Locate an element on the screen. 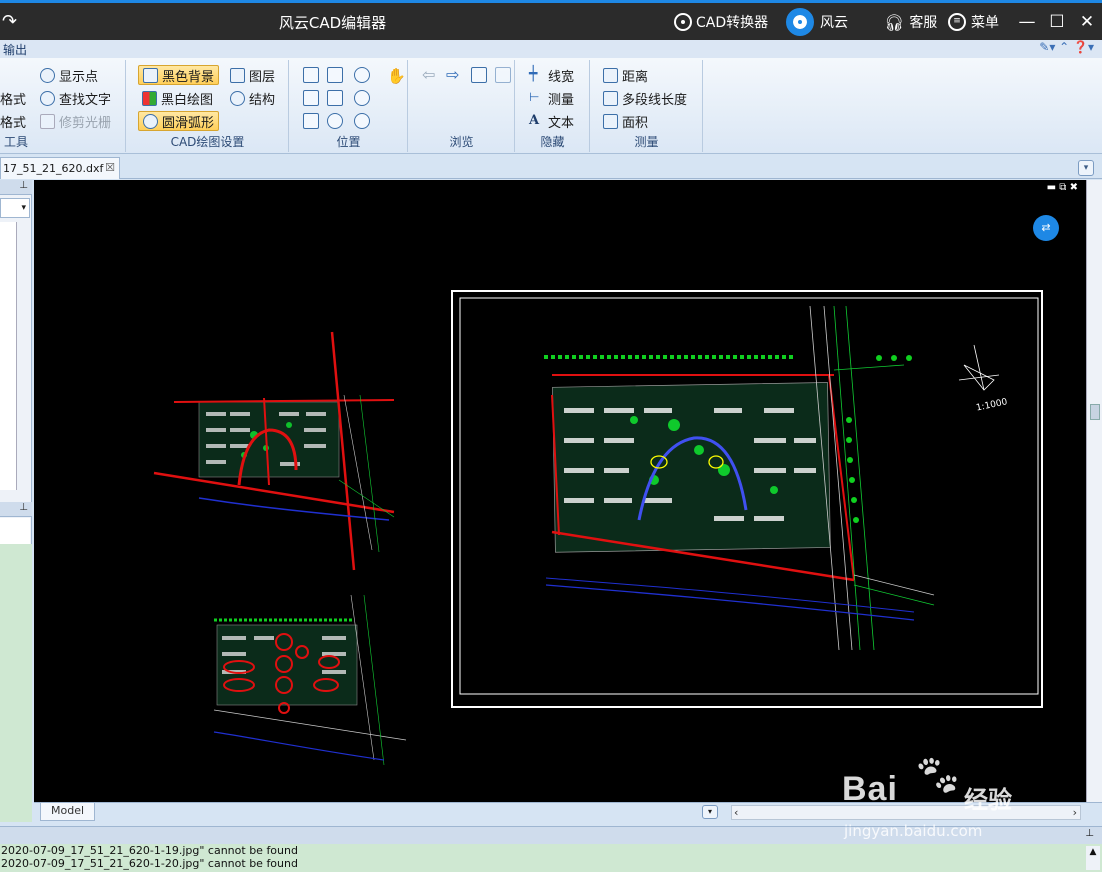 The height and width of the screenshot is (872, 1102). area-icon is located at coordinates (610, 121).